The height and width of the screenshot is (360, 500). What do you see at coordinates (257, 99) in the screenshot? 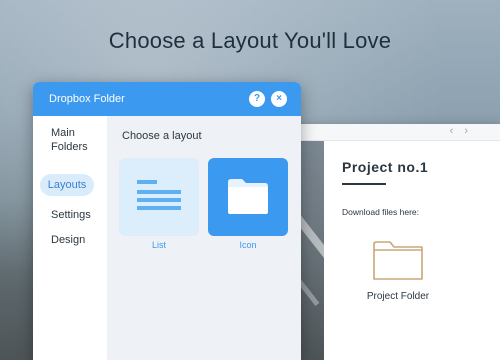
I see `help-button: ?` at bounding box center [257, 99].